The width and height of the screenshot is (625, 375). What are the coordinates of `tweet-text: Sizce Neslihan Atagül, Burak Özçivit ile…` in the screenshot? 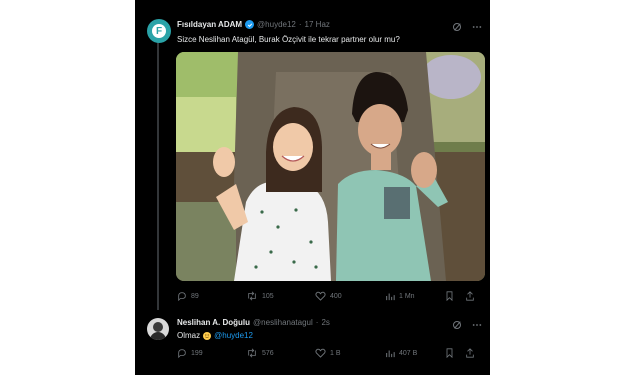 It's located at (288, 39).